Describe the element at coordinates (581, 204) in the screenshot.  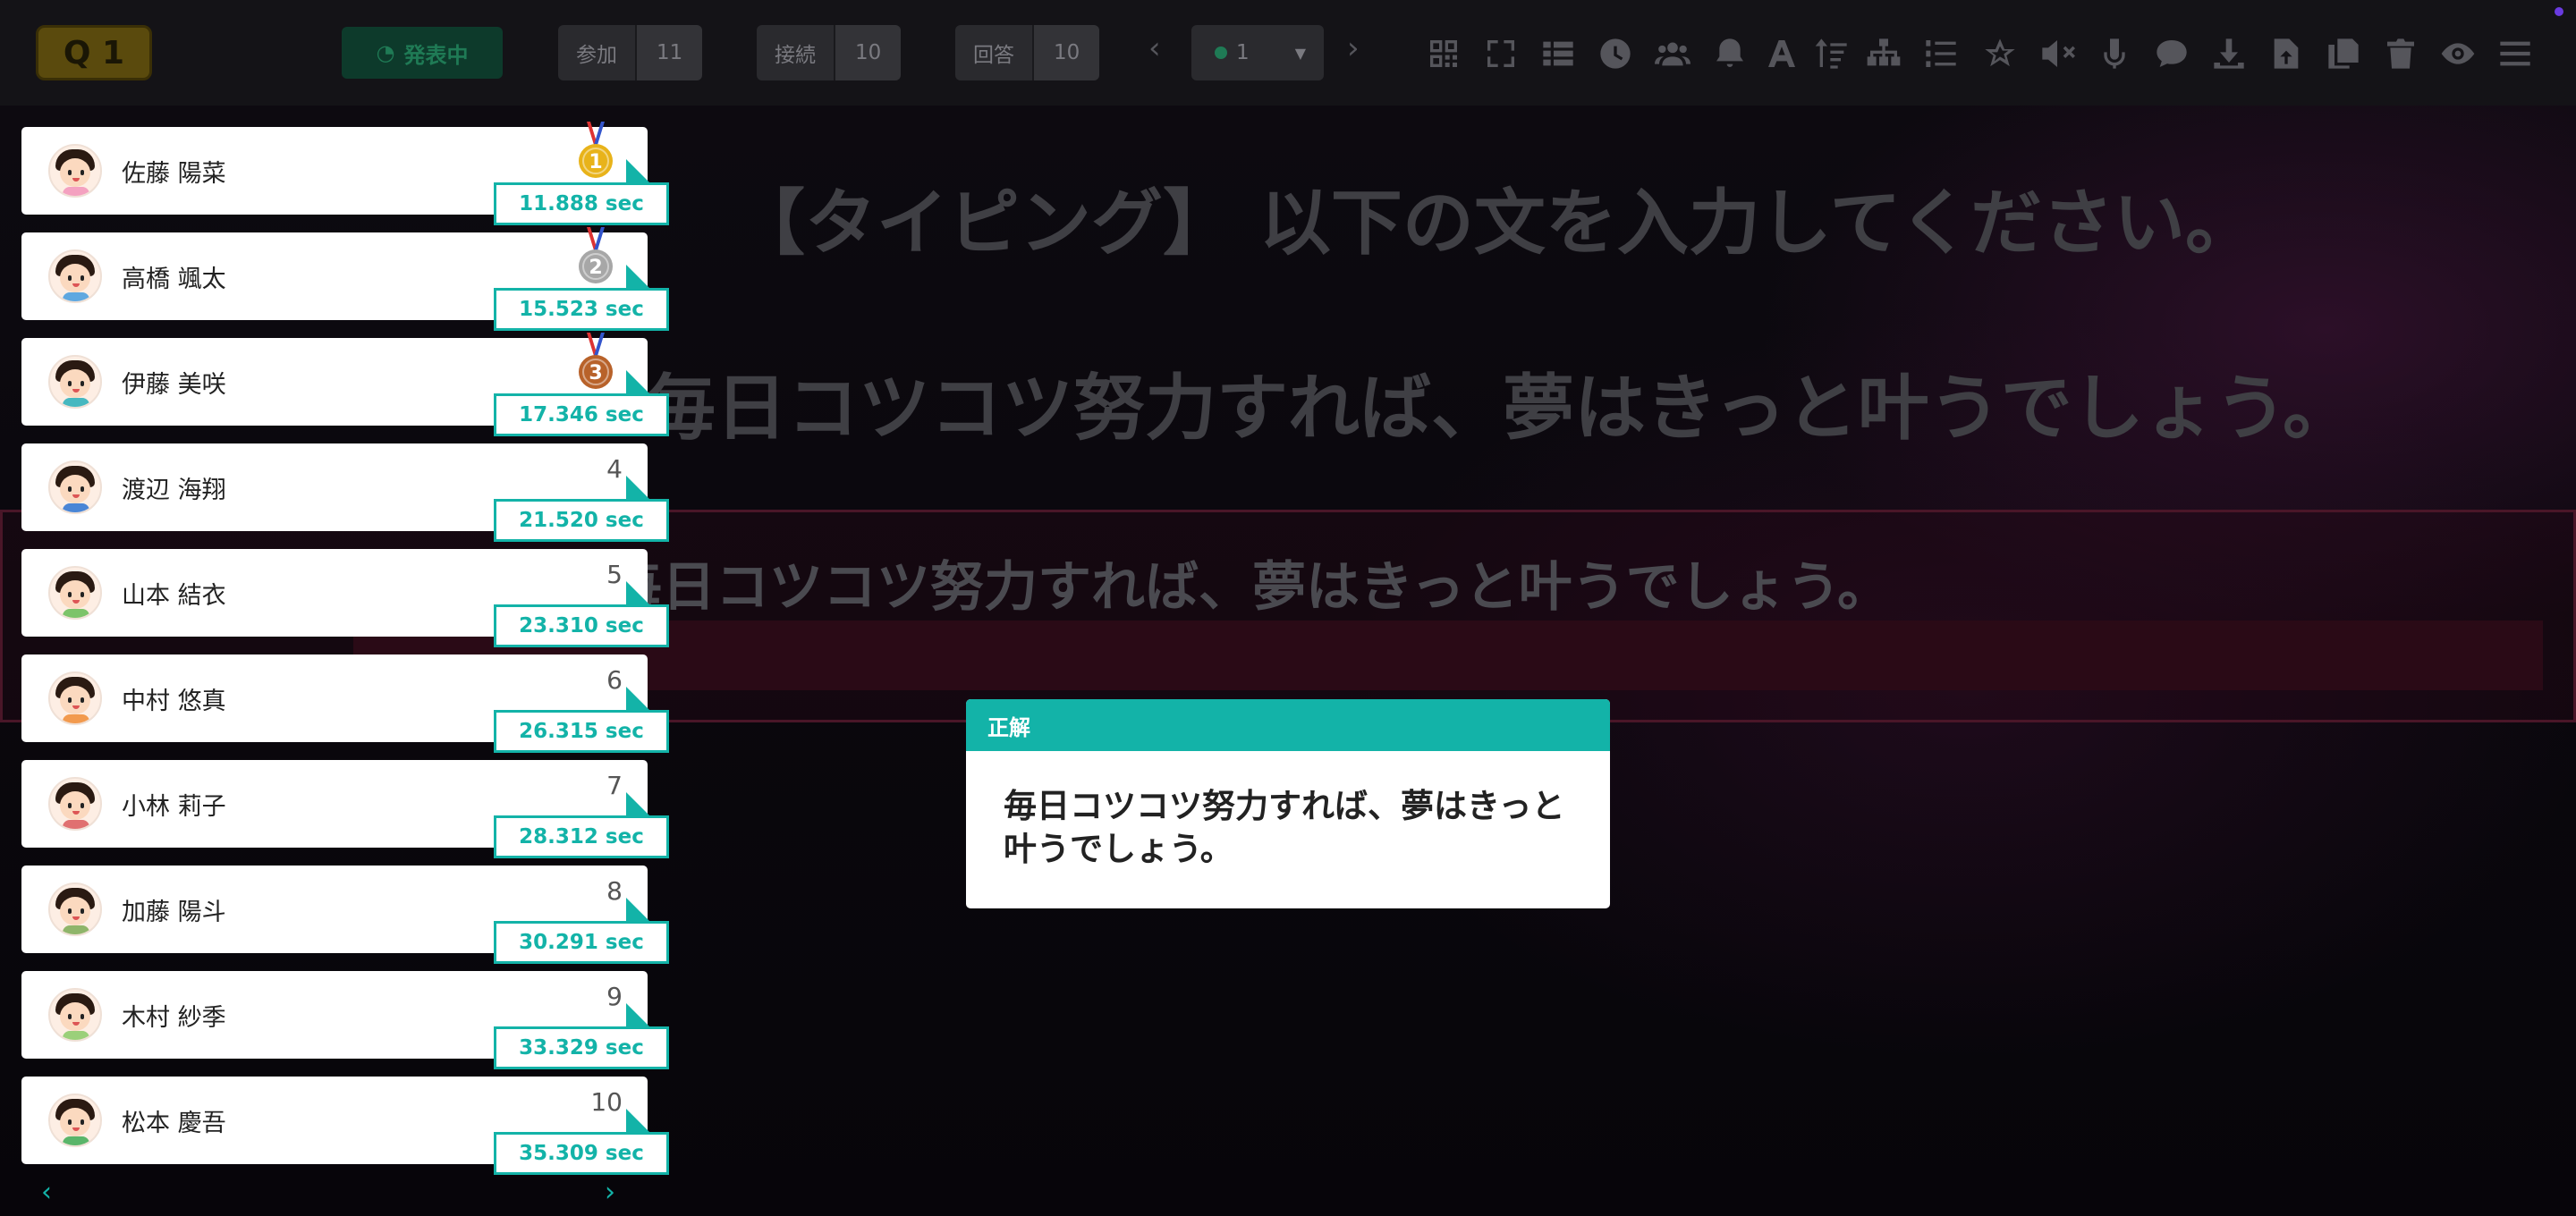
I see `answer-time-tag: 11.888 sec` at that location.